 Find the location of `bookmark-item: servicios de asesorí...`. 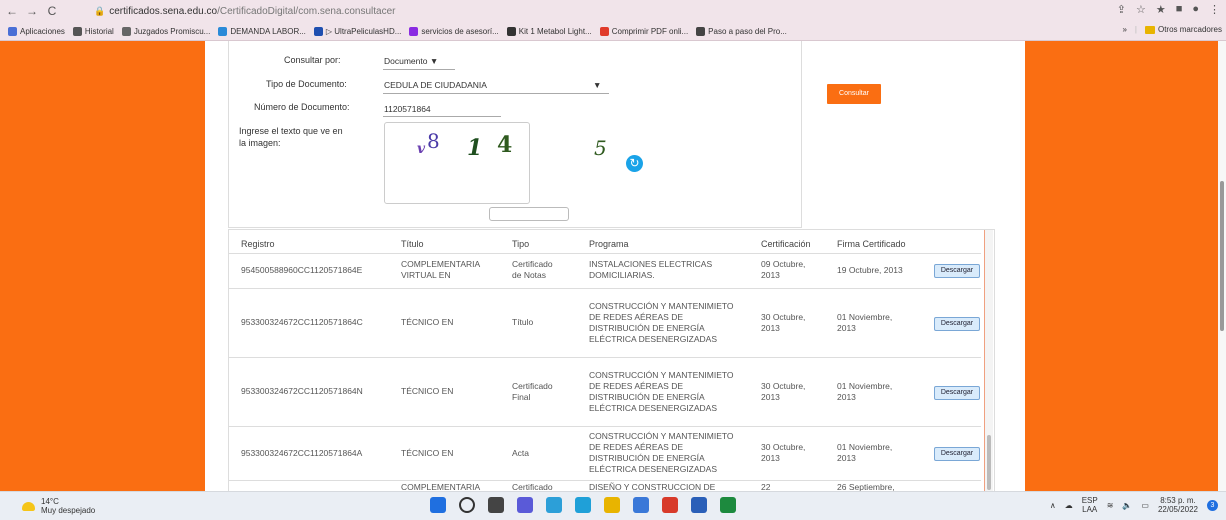

bookmark-item: servicios de asesorí... is located at coordinates (454, 31).